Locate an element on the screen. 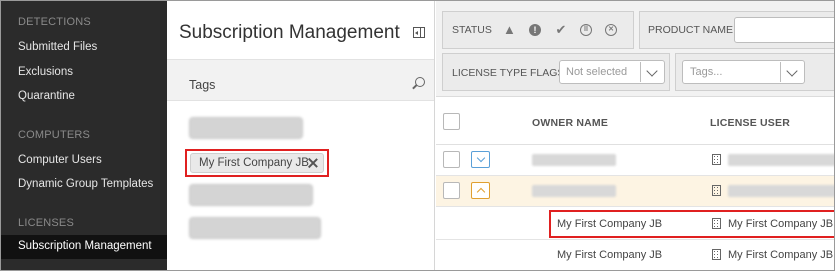 The width and height of the screenshot is (835, 271). sidebar-section-computers: COMPUTERS is located at coordinates (54, 135).